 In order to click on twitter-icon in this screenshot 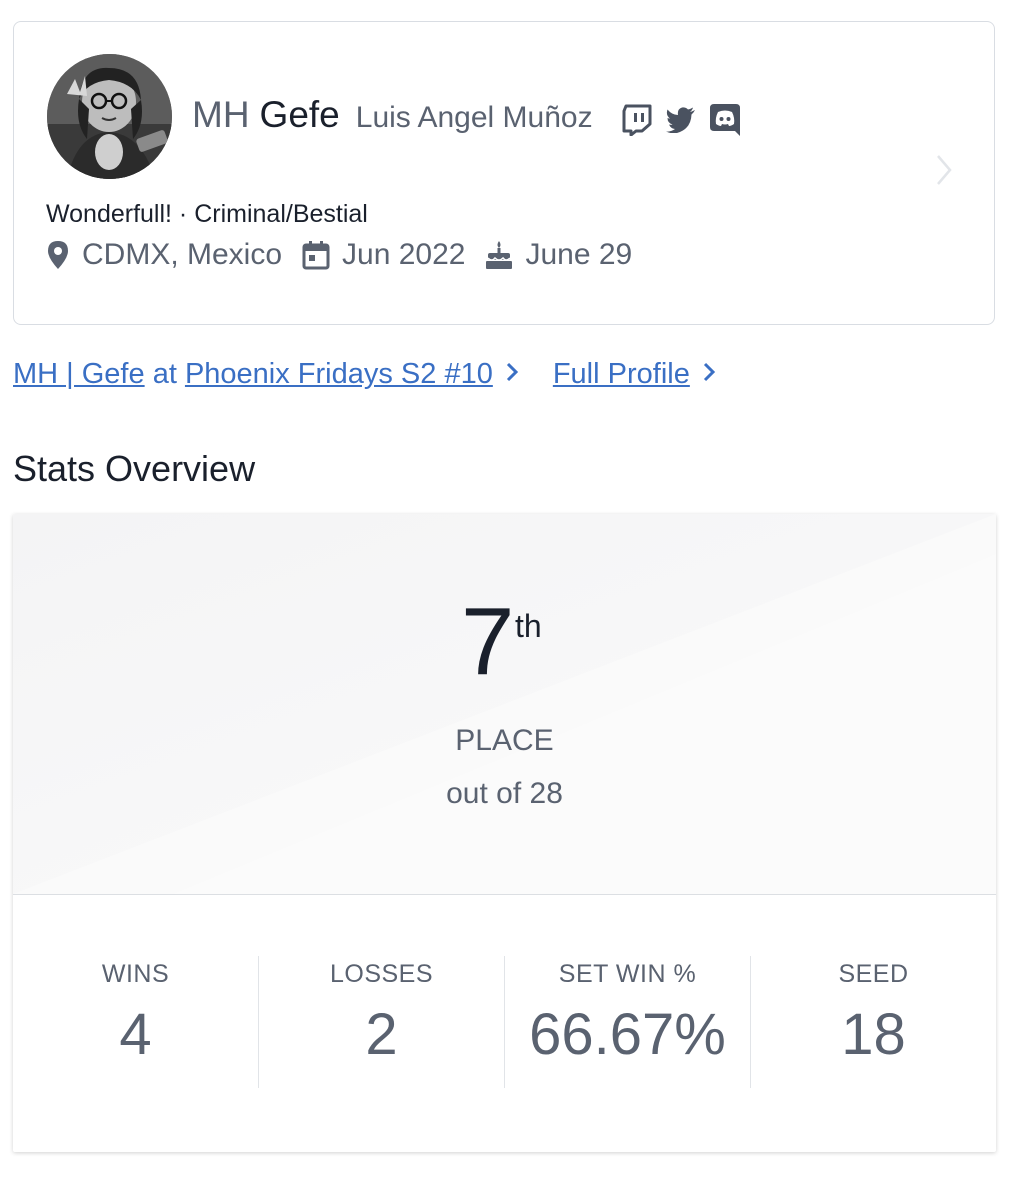, I will do `click(681, 120)`.